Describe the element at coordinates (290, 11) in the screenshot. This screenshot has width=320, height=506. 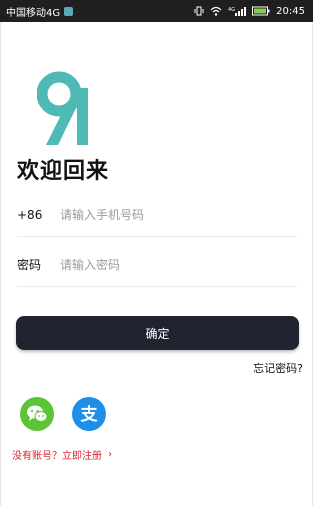
I see `clock: 20:45` at that location.